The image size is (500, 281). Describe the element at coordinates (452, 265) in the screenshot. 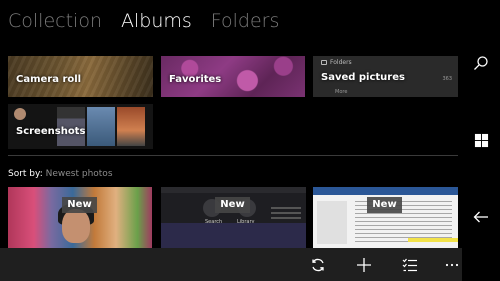

I see `more-icon` at that location.